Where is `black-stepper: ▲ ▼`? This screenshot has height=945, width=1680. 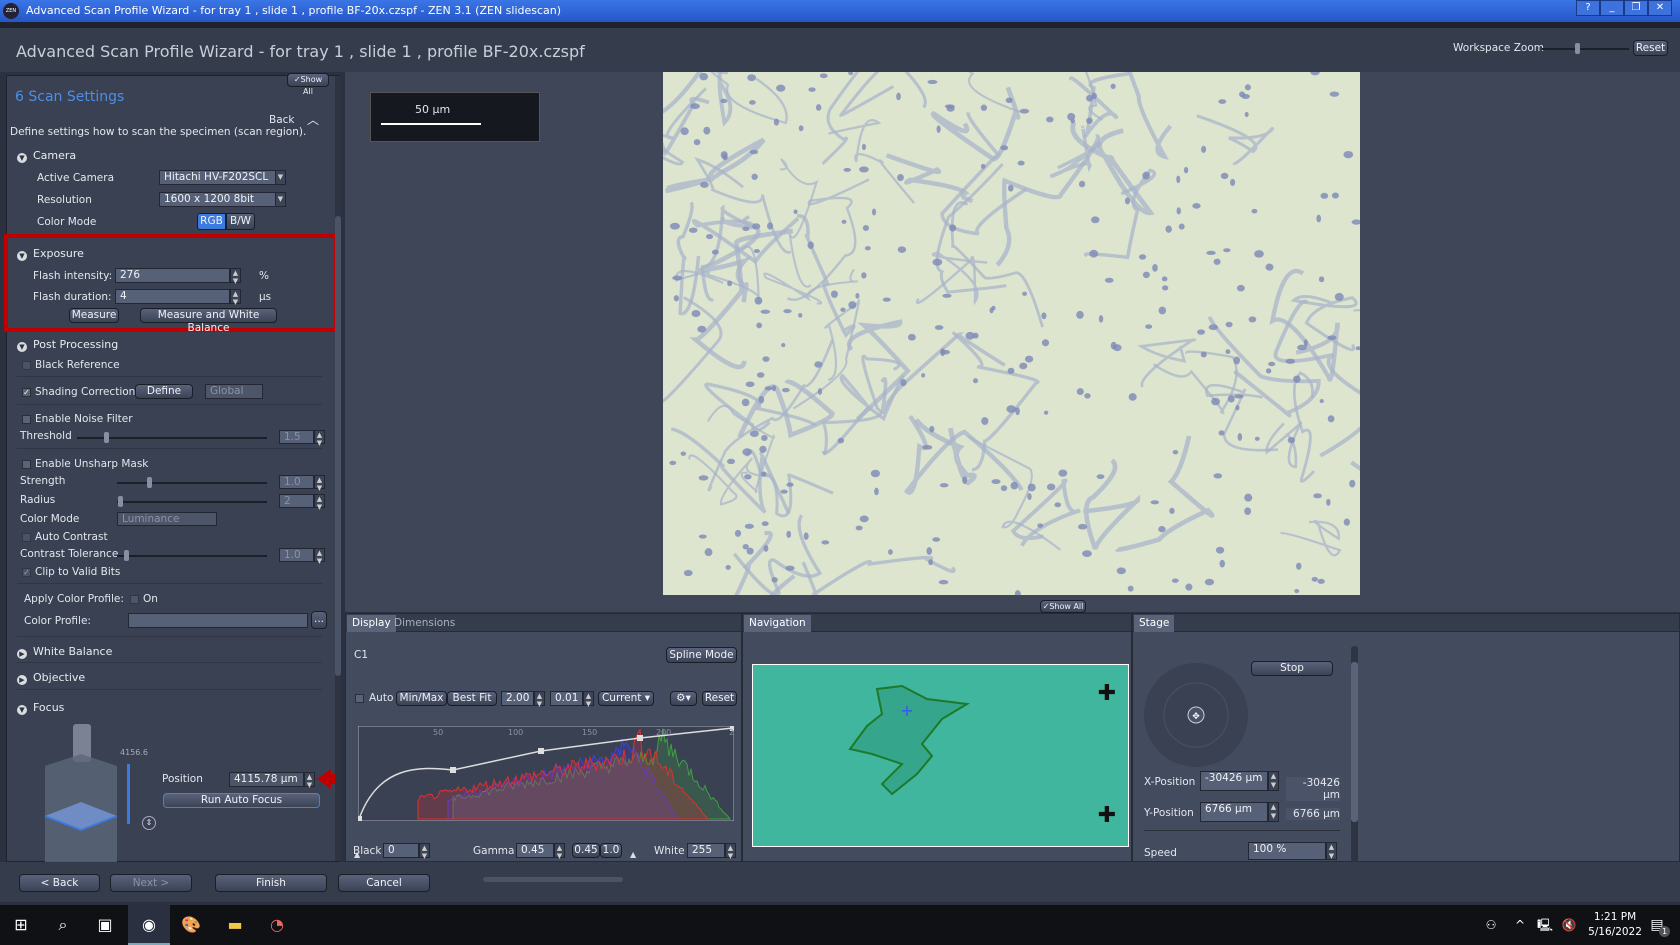 black-stepper: ▲ ▼ is located at coordinates (424, 851).